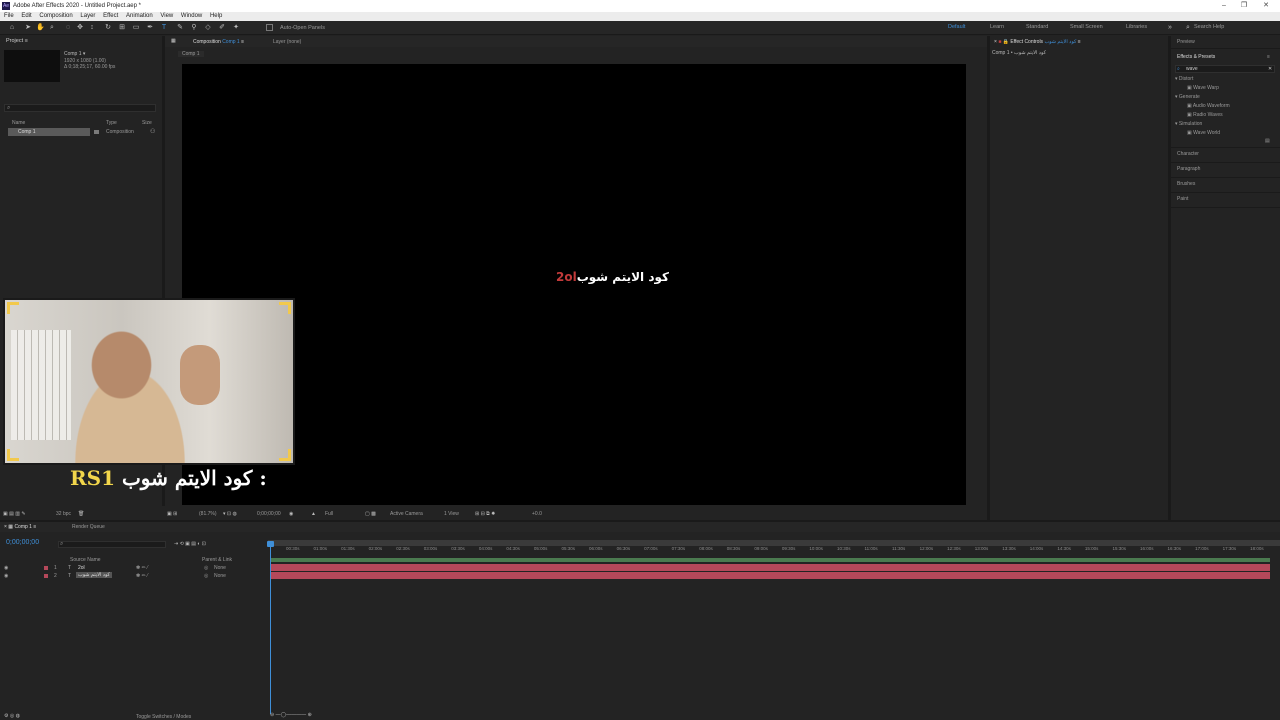  Describe the element at coordinates (1170, 28) in the screenshot. I see `more-workspaces-icon: »` at that location.